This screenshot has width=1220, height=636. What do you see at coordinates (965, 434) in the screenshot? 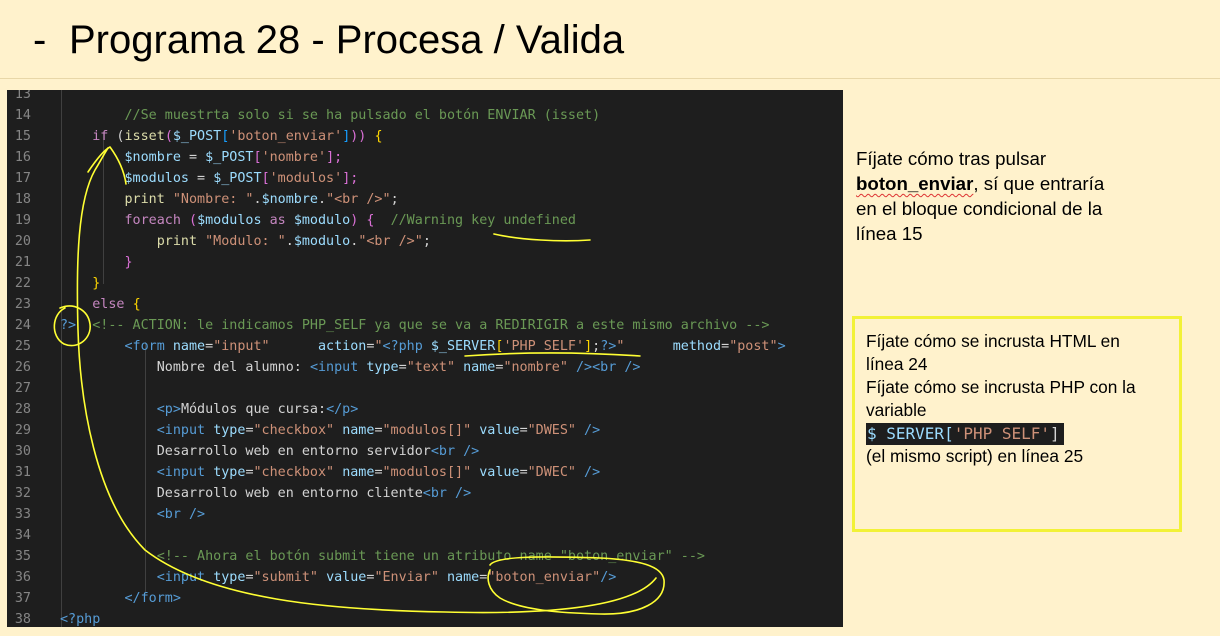
I see `server-var-code-snippet: $ SERVER['PHP SELF']` at bounding box center [965, 434].